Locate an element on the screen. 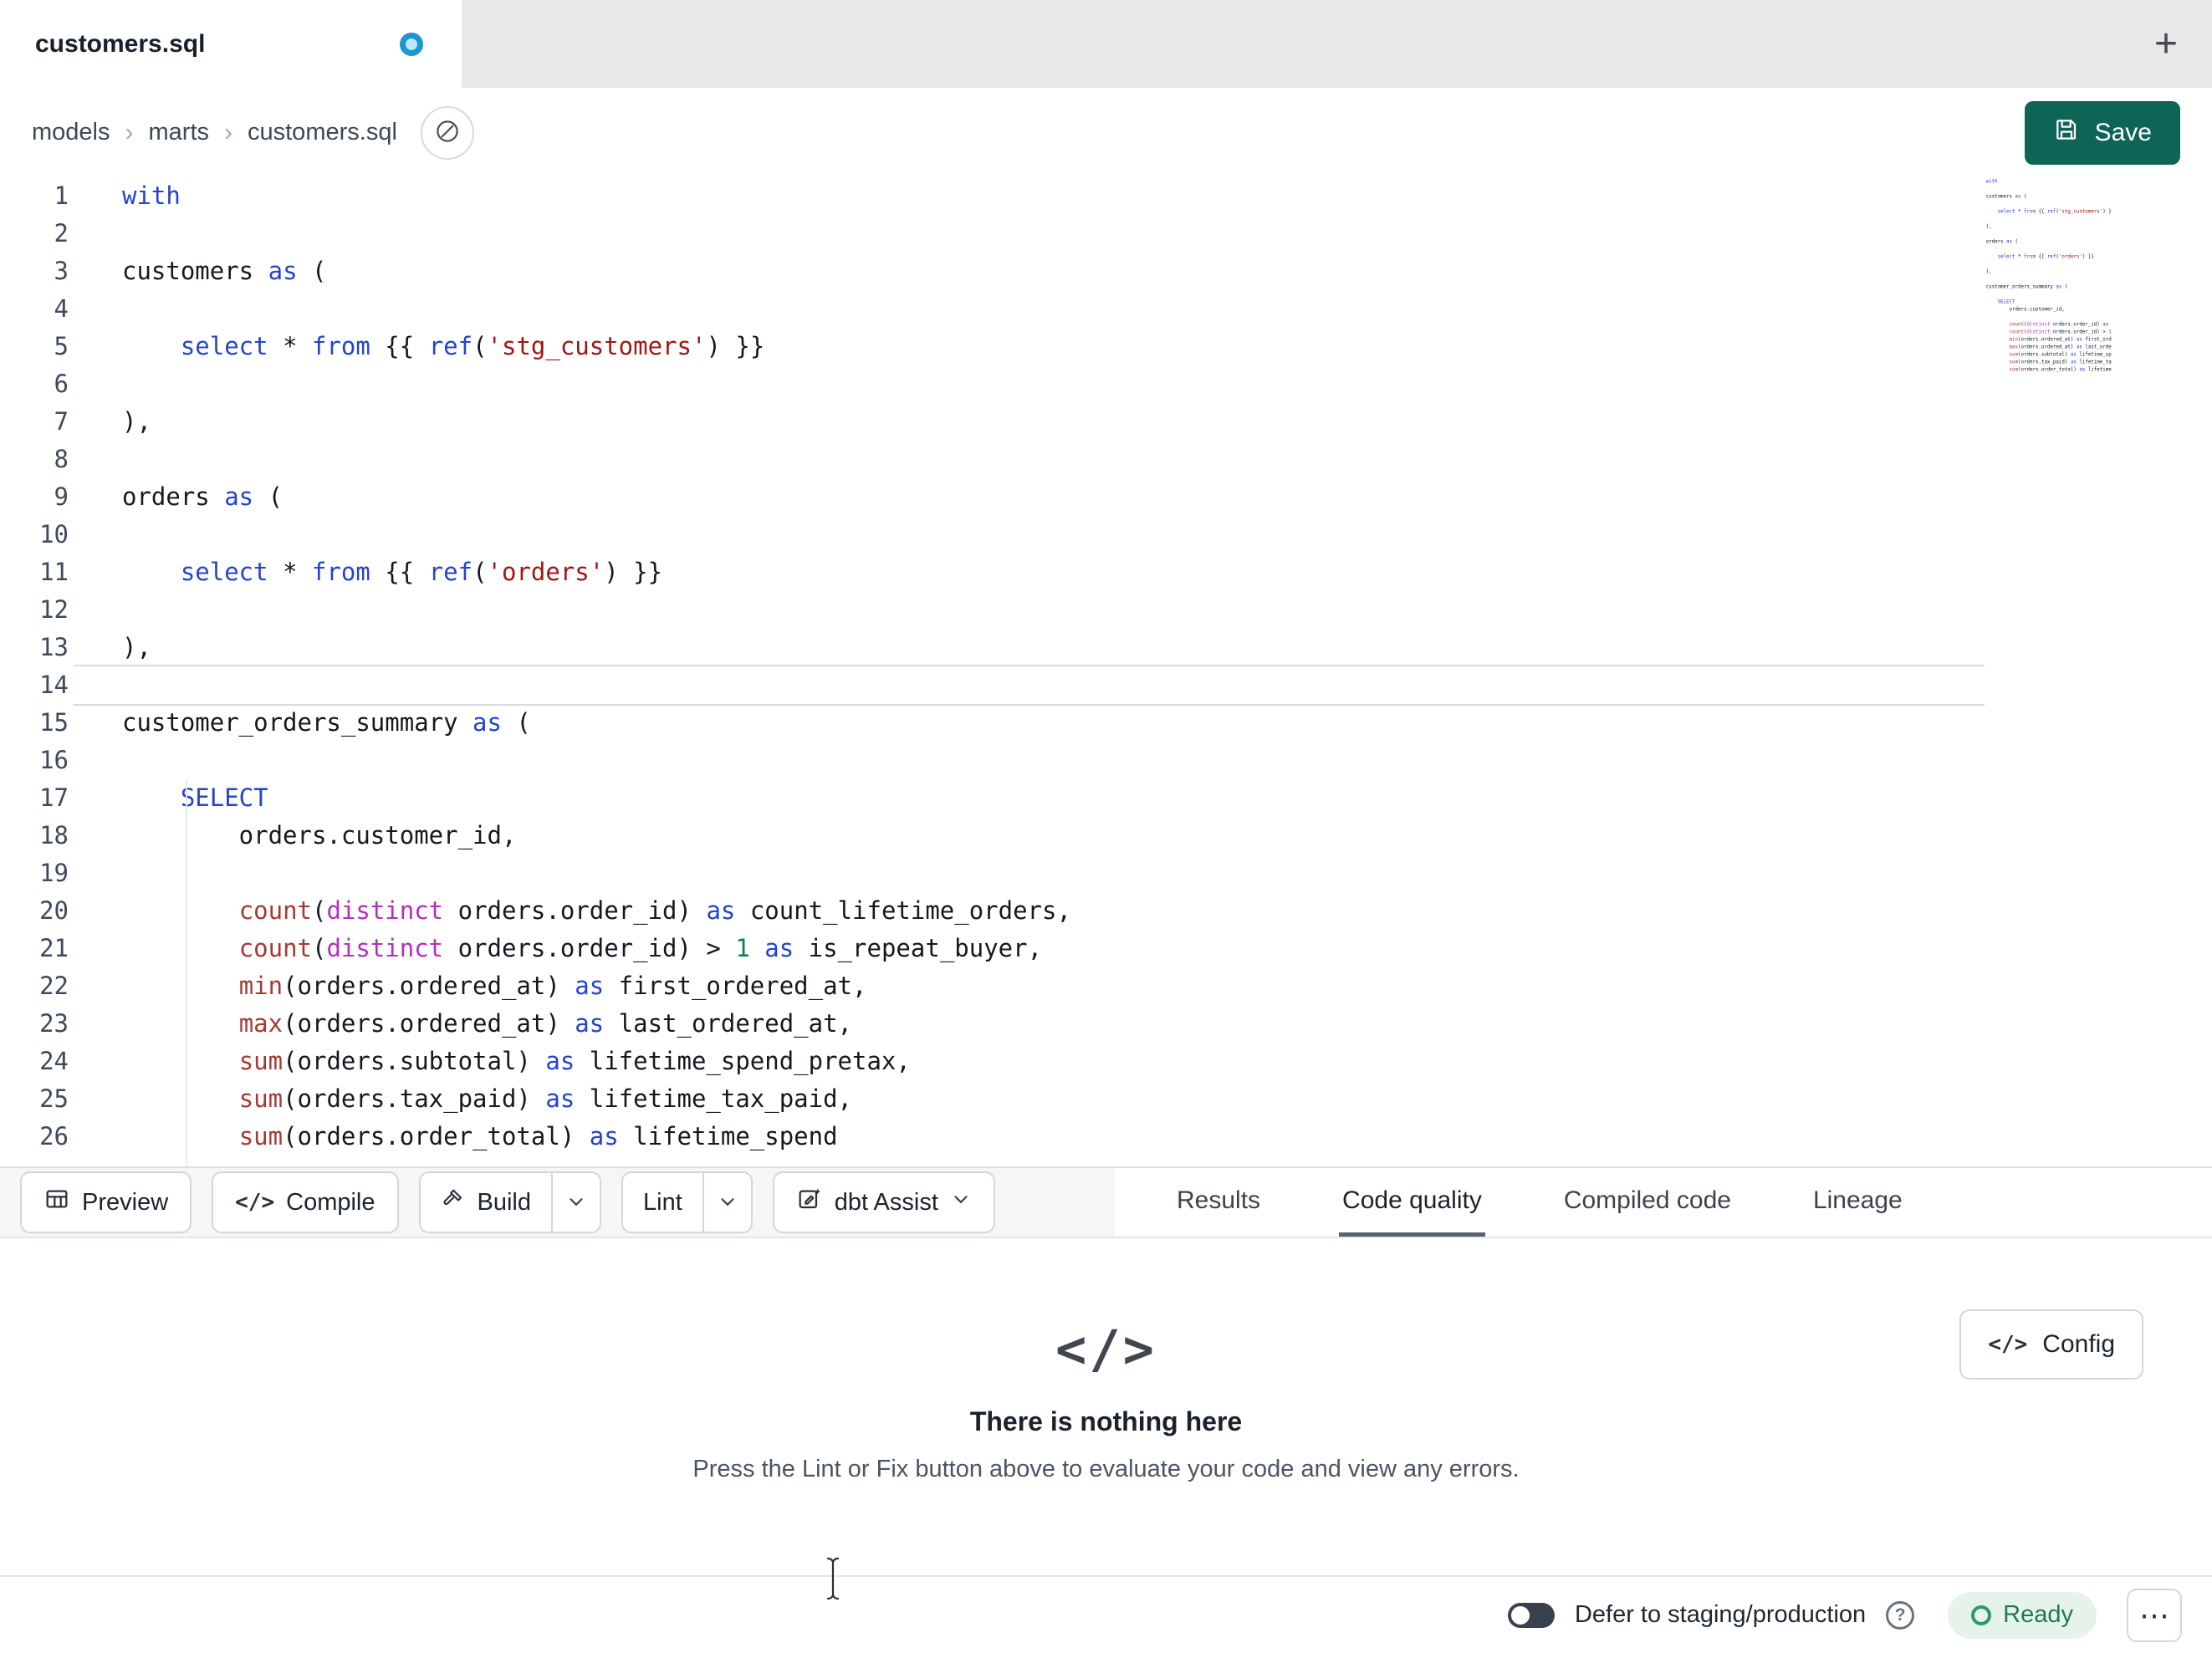 The width and height of the screenshot is (2212, 1653). result-tab-code-quality: Code quality is located at coordinates (1412, 1202).